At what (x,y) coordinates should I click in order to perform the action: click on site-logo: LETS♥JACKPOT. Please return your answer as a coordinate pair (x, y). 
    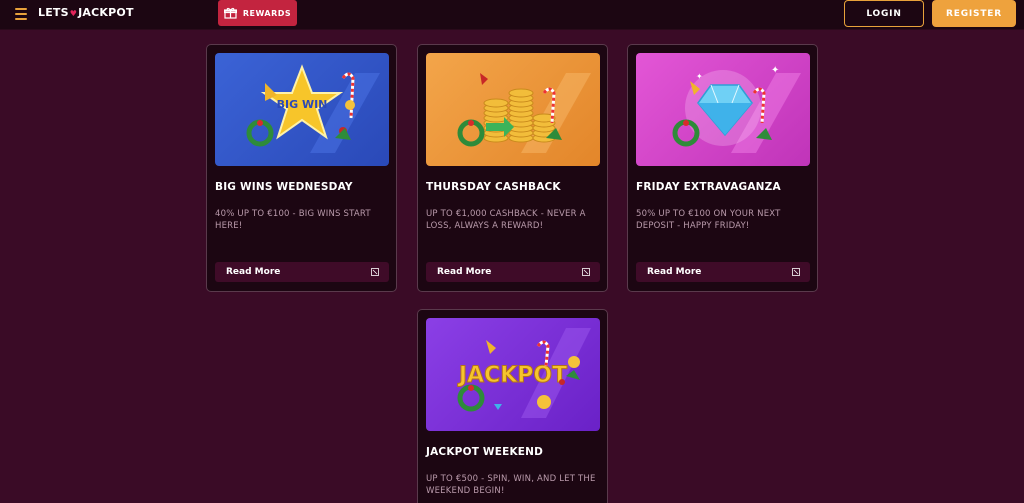
    Looking at the image, I should click on (86, 12).